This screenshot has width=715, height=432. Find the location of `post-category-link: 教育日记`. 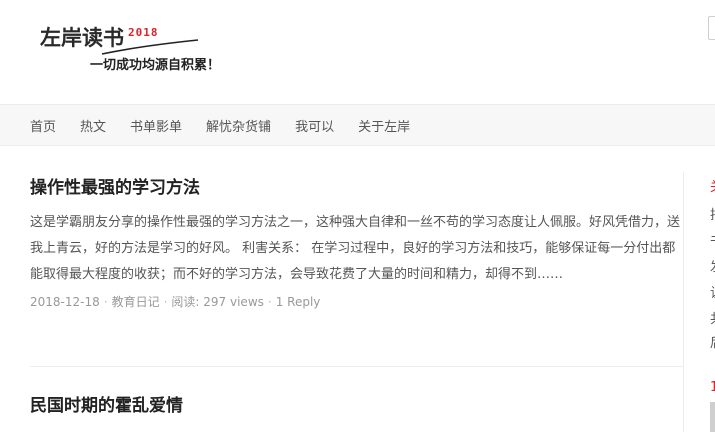

post-category-link: 教育日记 is located at coordinates (136, 302).